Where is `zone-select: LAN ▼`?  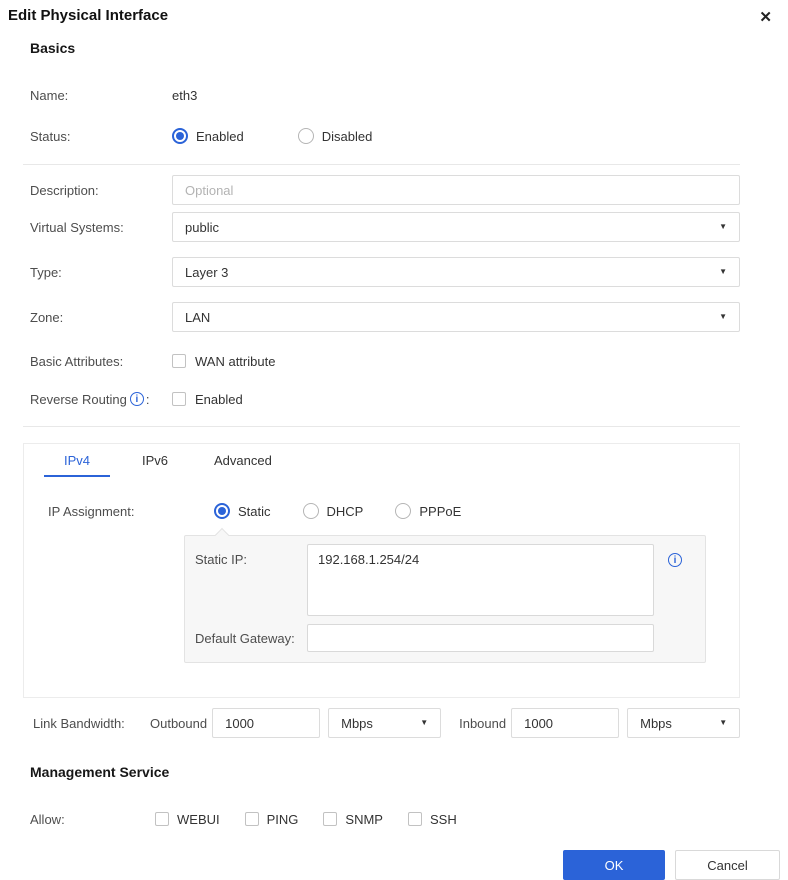
zone-select: LAN ▼ is located at coordinates (456, 317).